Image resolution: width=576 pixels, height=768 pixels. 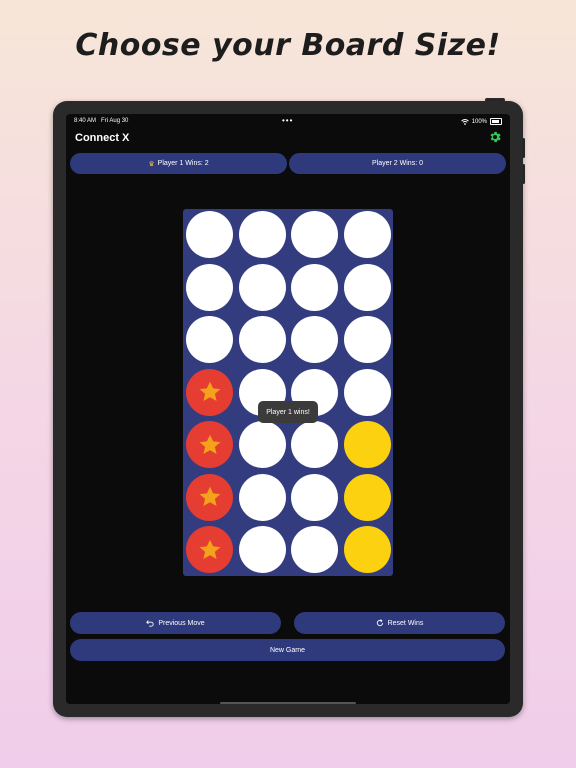 I want to click on board-cell-r2-c2, so click(x=262, y=287).